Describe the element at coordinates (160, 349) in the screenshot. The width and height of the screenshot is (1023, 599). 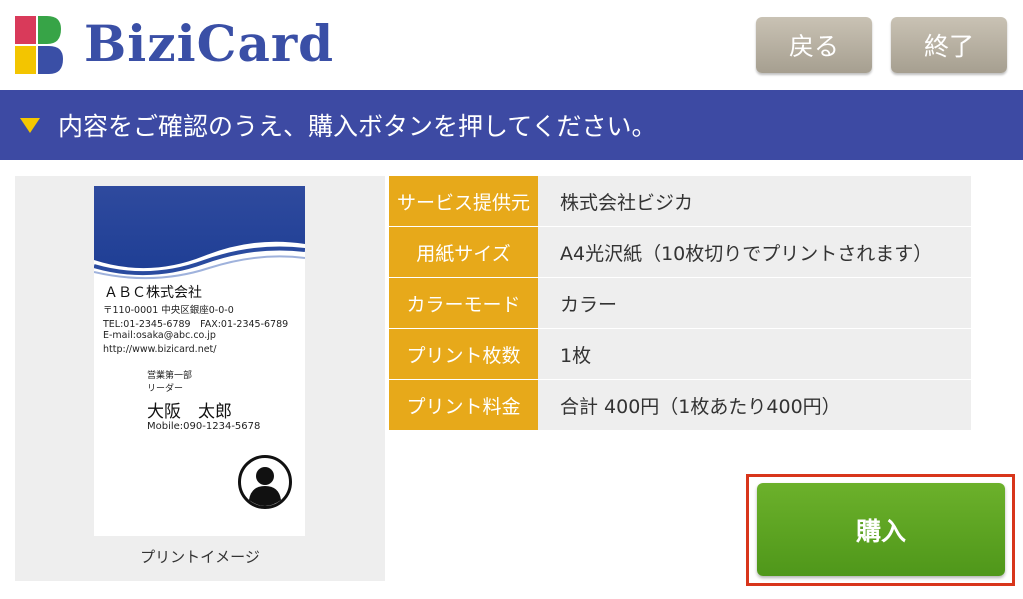
I see `card-website: http://www.bizicard.net/` at that location.